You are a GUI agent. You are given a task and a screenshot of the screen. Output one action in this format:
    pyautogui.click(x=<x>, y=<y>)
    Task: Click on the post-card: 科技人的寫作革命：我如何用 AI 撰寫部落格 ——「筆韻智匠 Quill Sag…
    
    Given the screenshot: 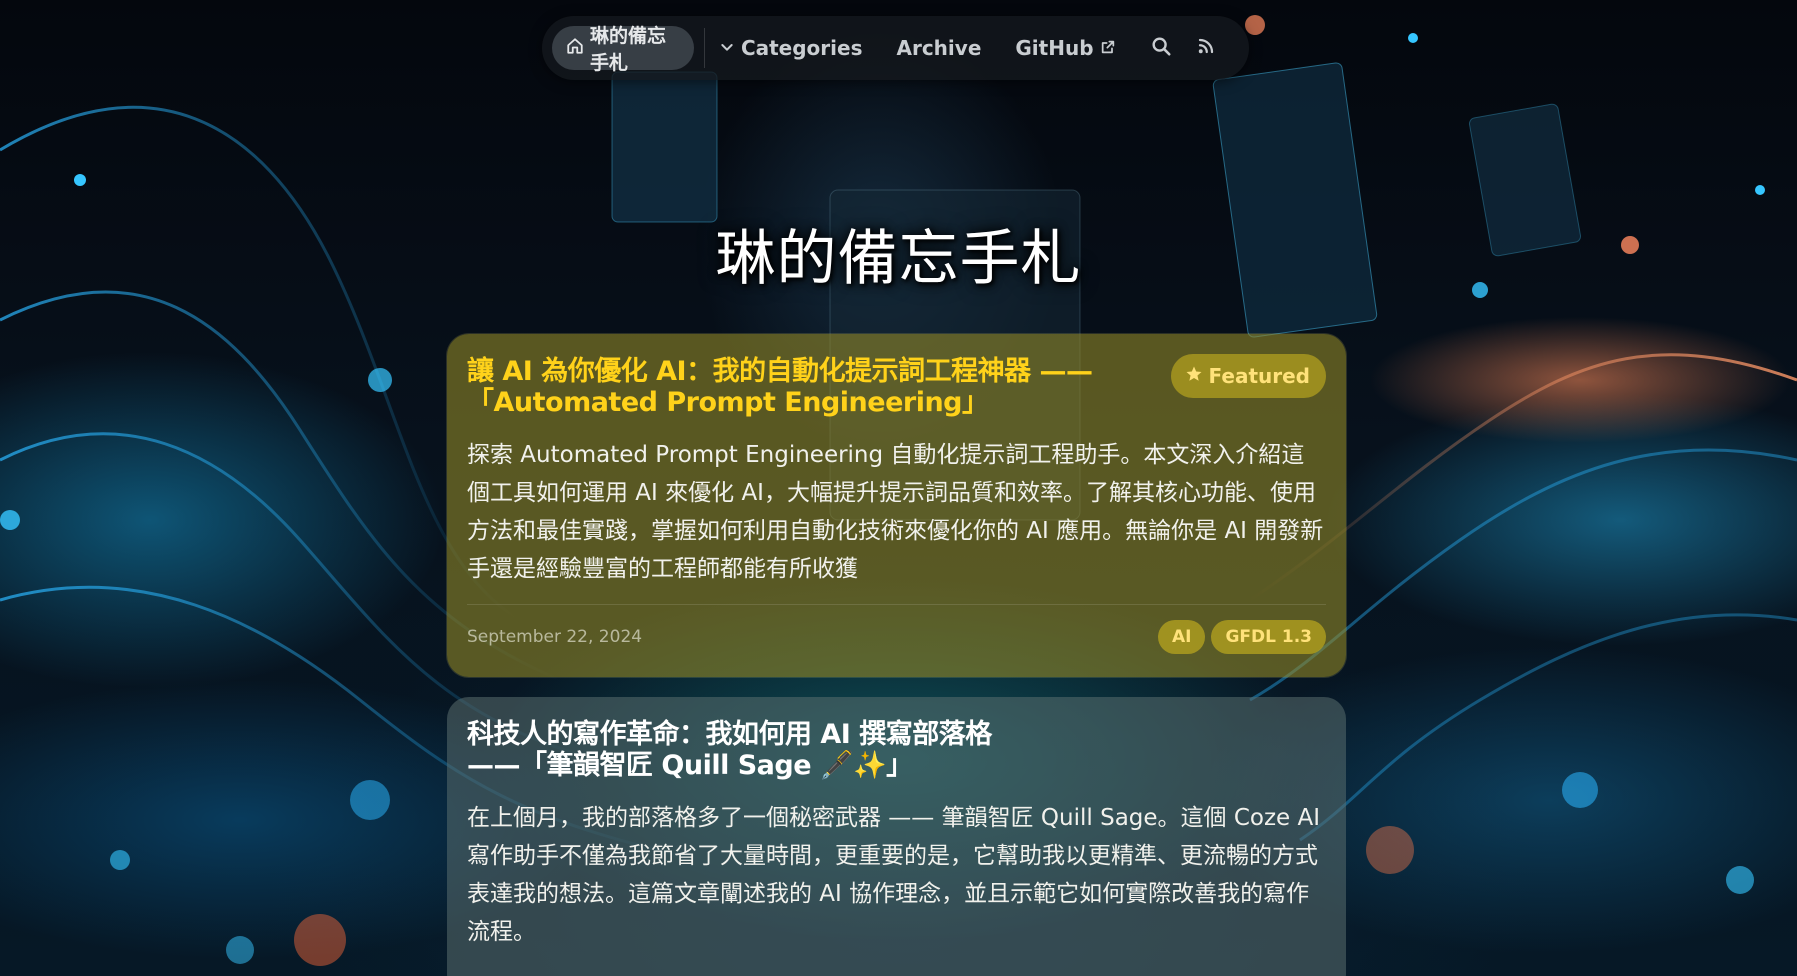 What is the action you would take?
    pyautogui.click(x=896, y=836)
    